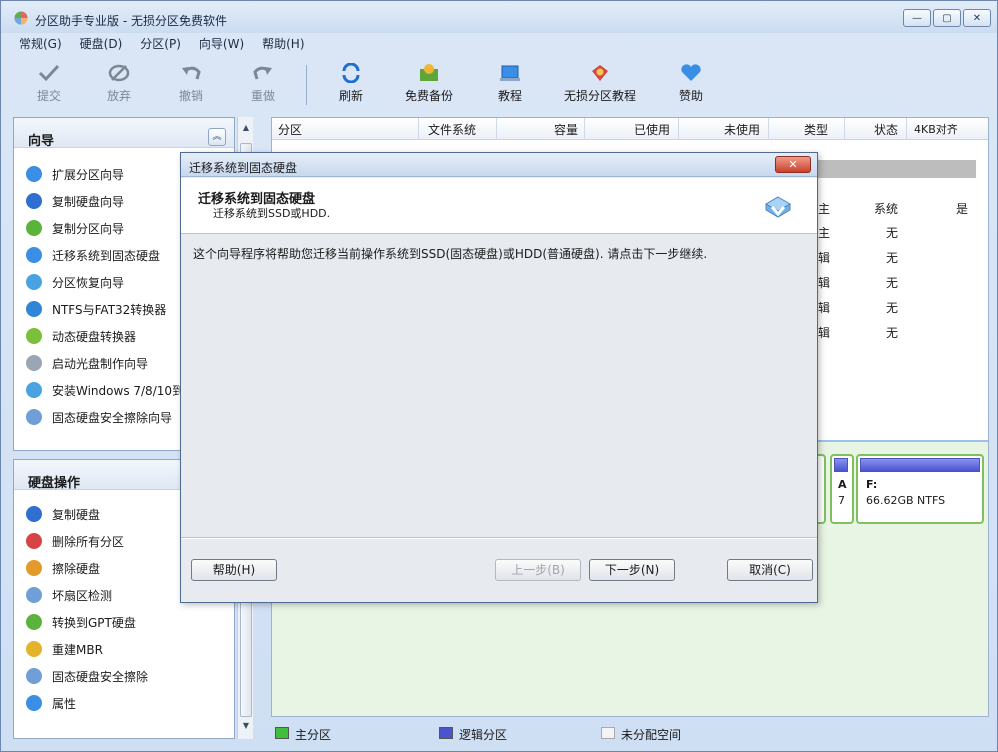  What do you see at coordinates (600, 73) in the screenshot?
I see `lossless-tutorial-icon` at bounding box center [600, 73].